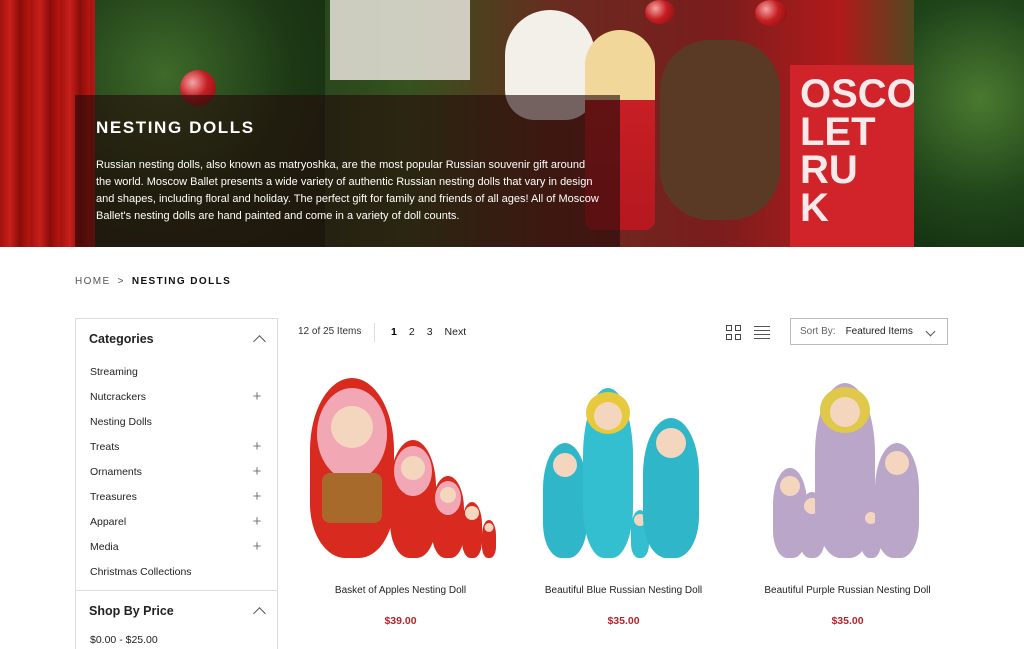 The image size is (1024, 649). I want to click on grid-view-icon, so click(733, 332).